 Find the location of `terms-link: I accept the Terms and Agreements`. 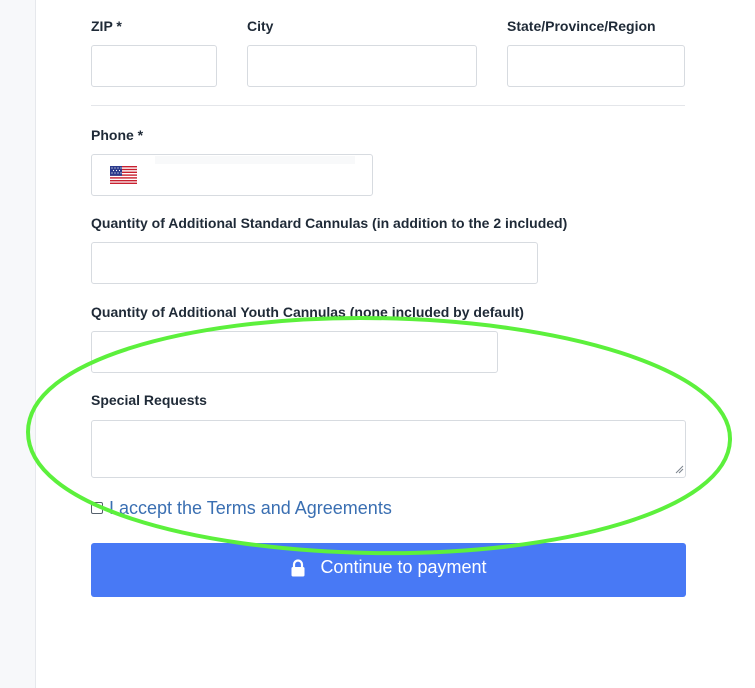

terms-link: I accept the Terms and Agreements is located at coordinates (250, 508).